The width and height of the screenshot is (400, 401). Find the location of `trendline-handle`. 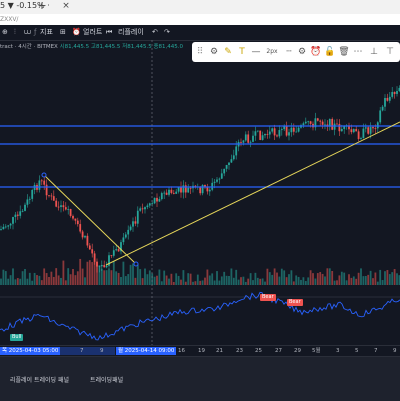

trendline-handle is located at coordinates (44, 175).